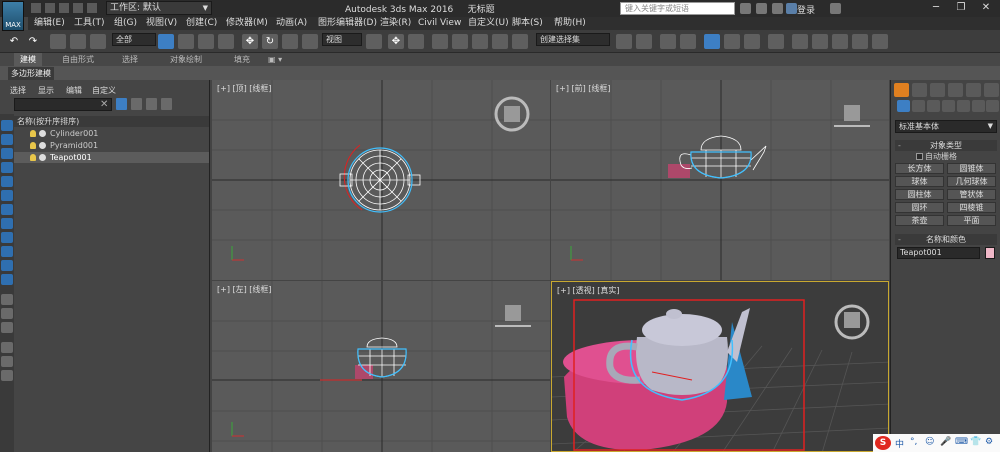 This screenshot has height=452, width=1000. What do you see at coordinates (745, 8) in the screenshot?
I see `search-icon` at bounding box center [745, 8].